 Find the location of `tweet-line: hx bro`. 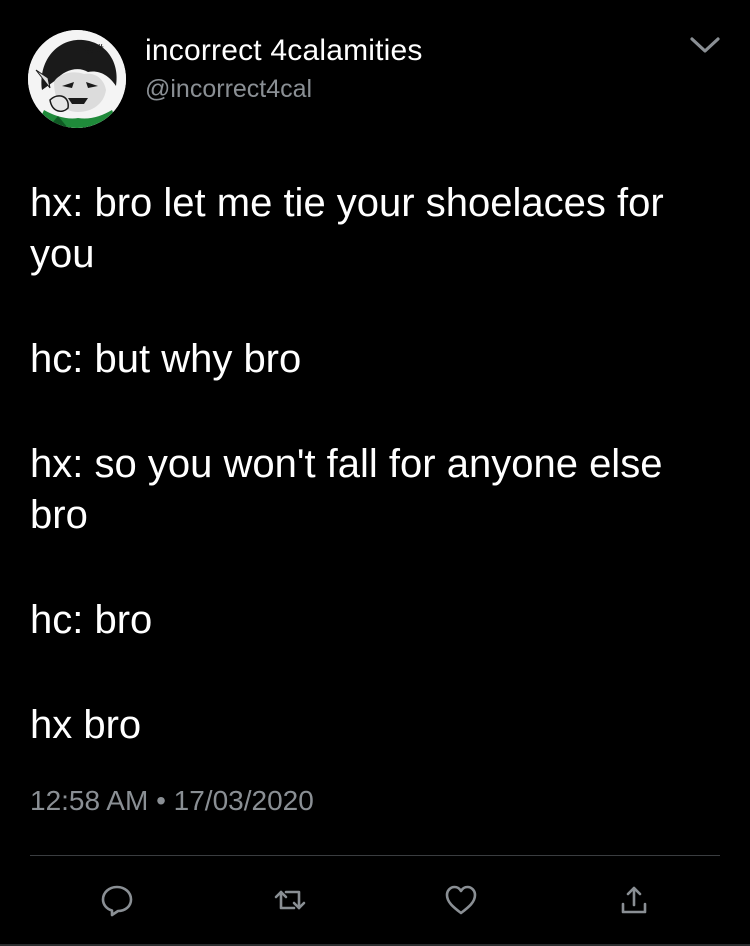

tweet-line: hx bro is located at coordinates (86, 725).